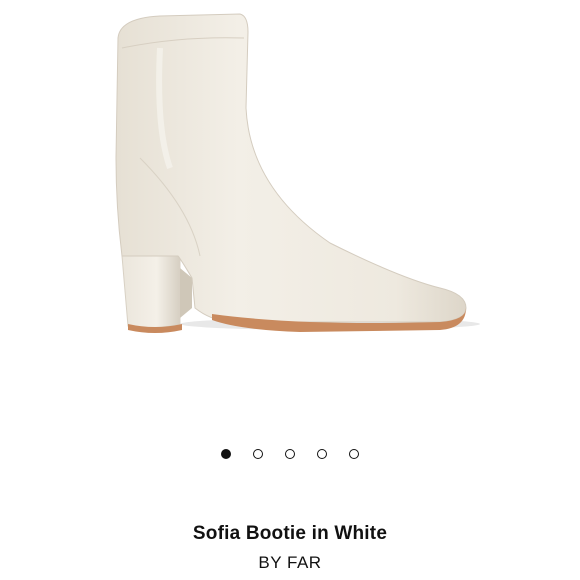  I want to click on carousel-pagination, so click(290, 454).